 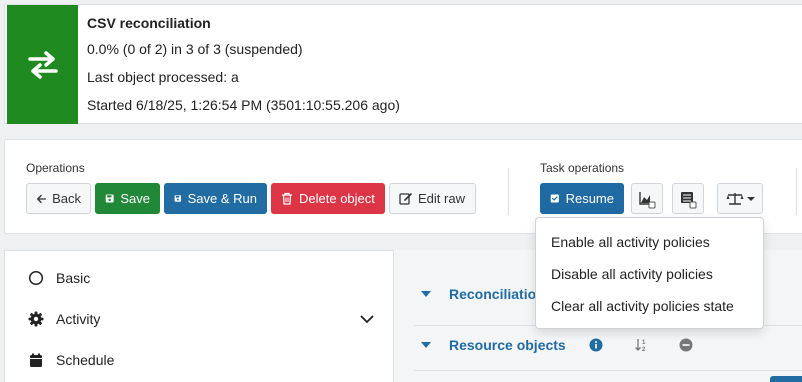 What do you see at coordinates (554, 198) in the screenshot?
I see `check-square-icon` at bounding box center [554, 198].